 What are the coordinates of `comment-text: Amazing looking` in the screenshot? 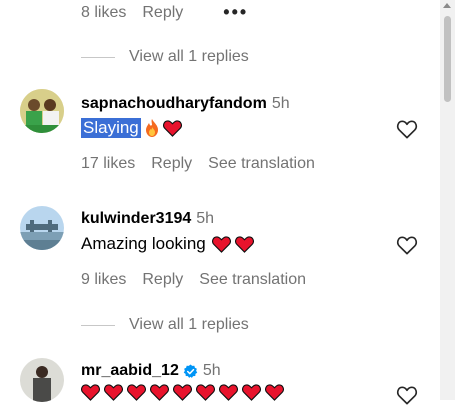 It's located at (167, 244).